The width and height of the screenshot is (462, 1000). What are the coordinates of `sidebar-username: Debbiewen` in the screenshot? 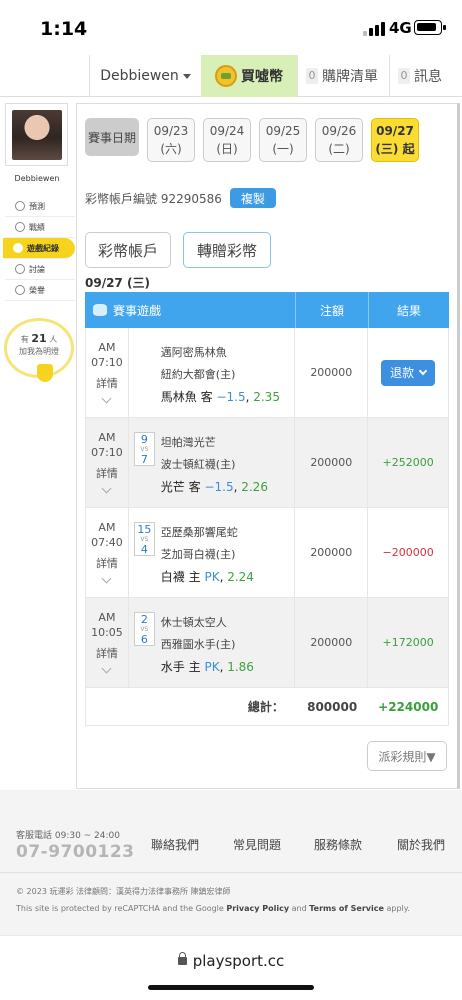 It's located at (37, 178).